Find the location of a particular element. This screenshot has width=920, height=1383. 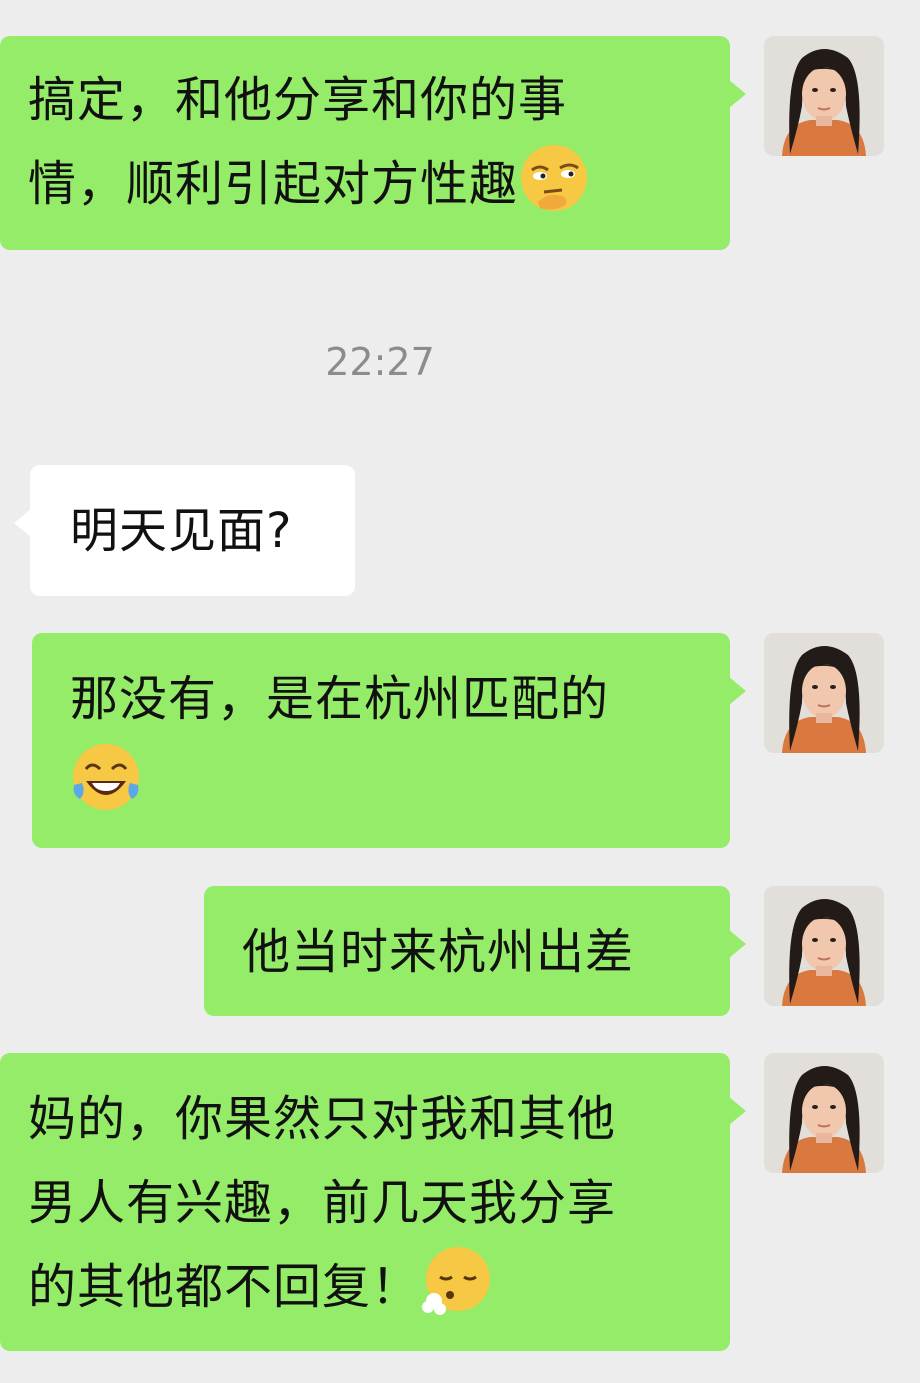

message-text-line: 明天见面? is located at coordinates (181, 531).